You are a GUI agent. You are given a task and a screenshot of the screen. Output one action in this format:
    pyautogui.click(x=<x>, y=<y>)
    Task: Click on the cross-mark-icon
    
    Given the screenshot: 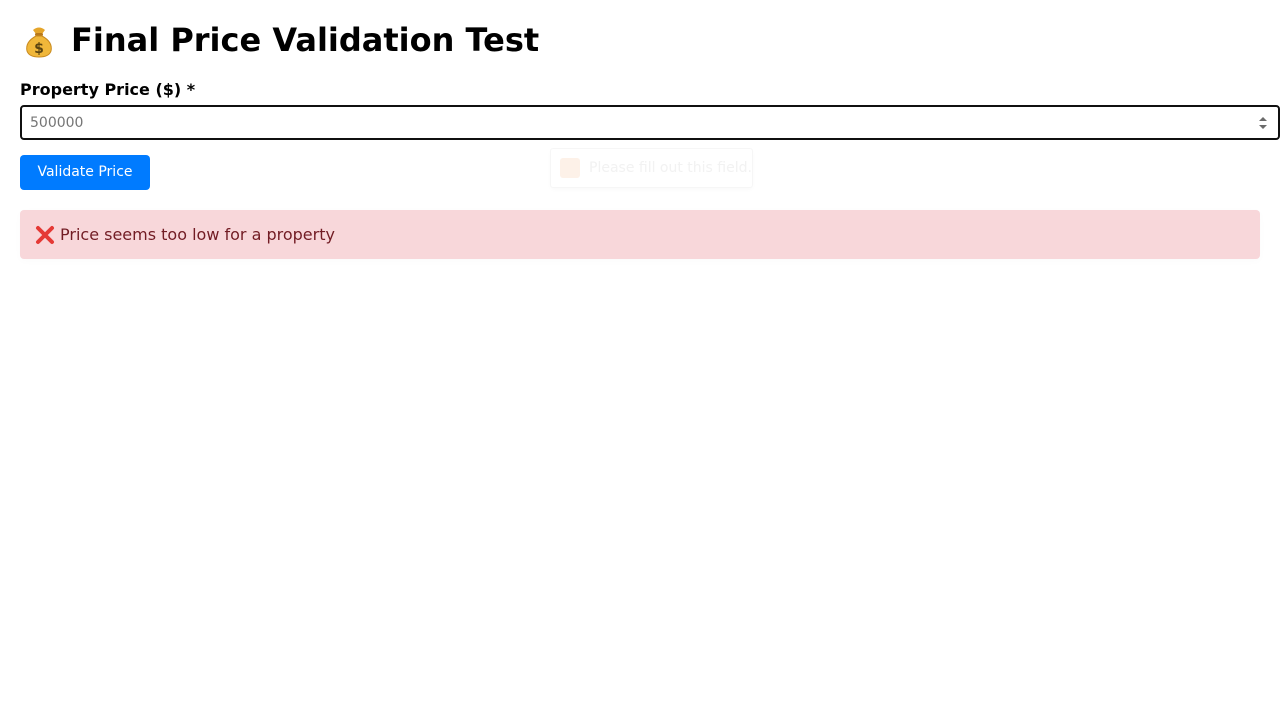 What is the action you would take?
    pyautogui.click(x=45, y=235)
    